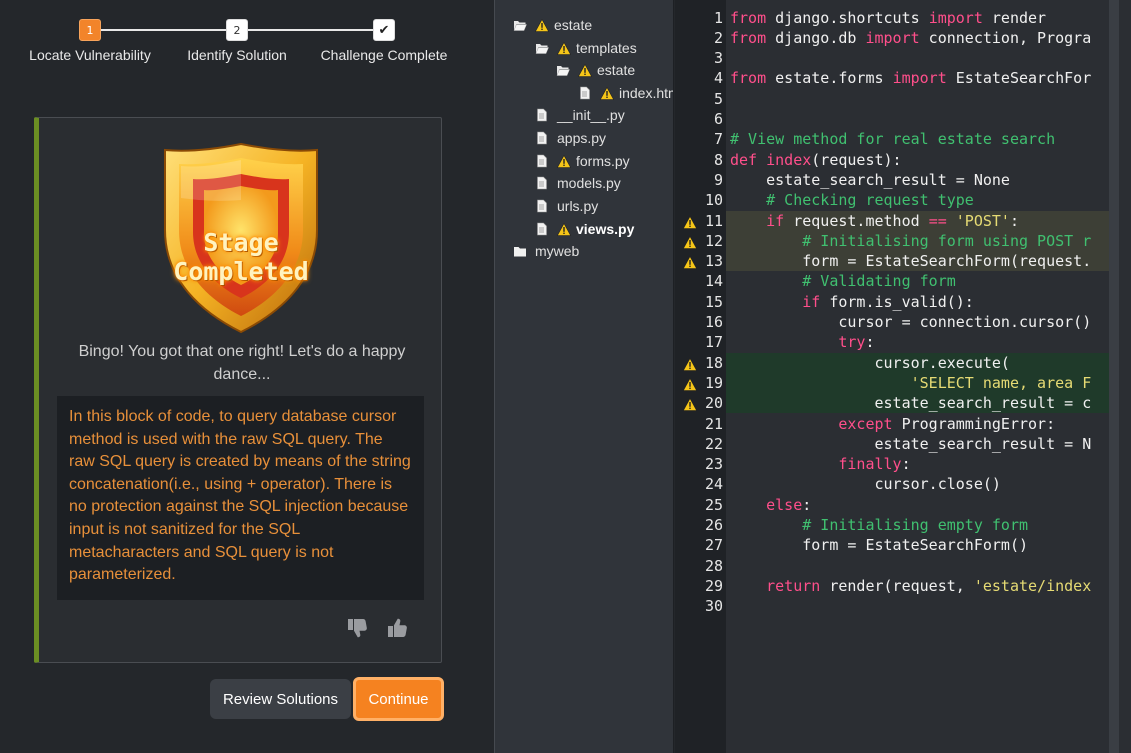 The image size is (1131, 753). Describe the element at coordinates (917, 362) in the screenshot. I see `code-line: cursor.execute(` at that location.